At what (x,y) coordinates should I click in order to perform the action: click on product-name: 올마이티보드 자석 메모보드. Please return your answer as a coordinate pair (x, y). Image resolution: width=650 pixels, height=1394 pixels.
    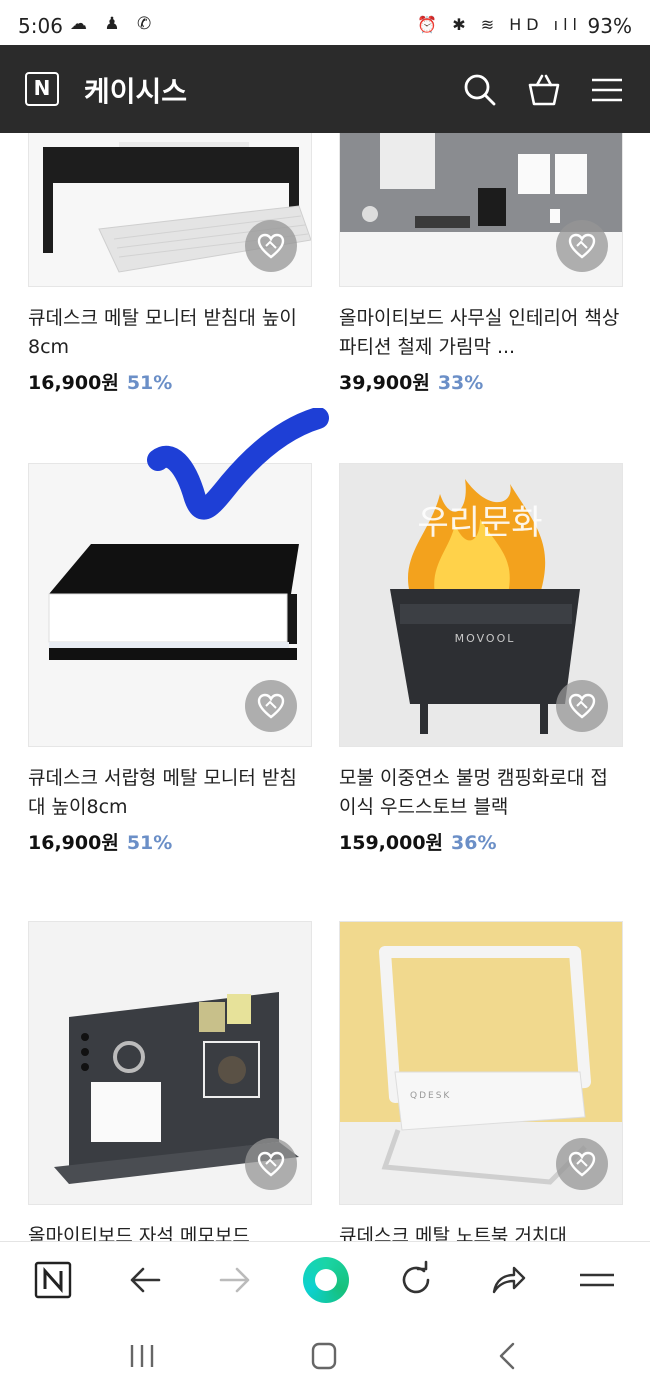
    Looking at the image, I should click on (170, 1231).